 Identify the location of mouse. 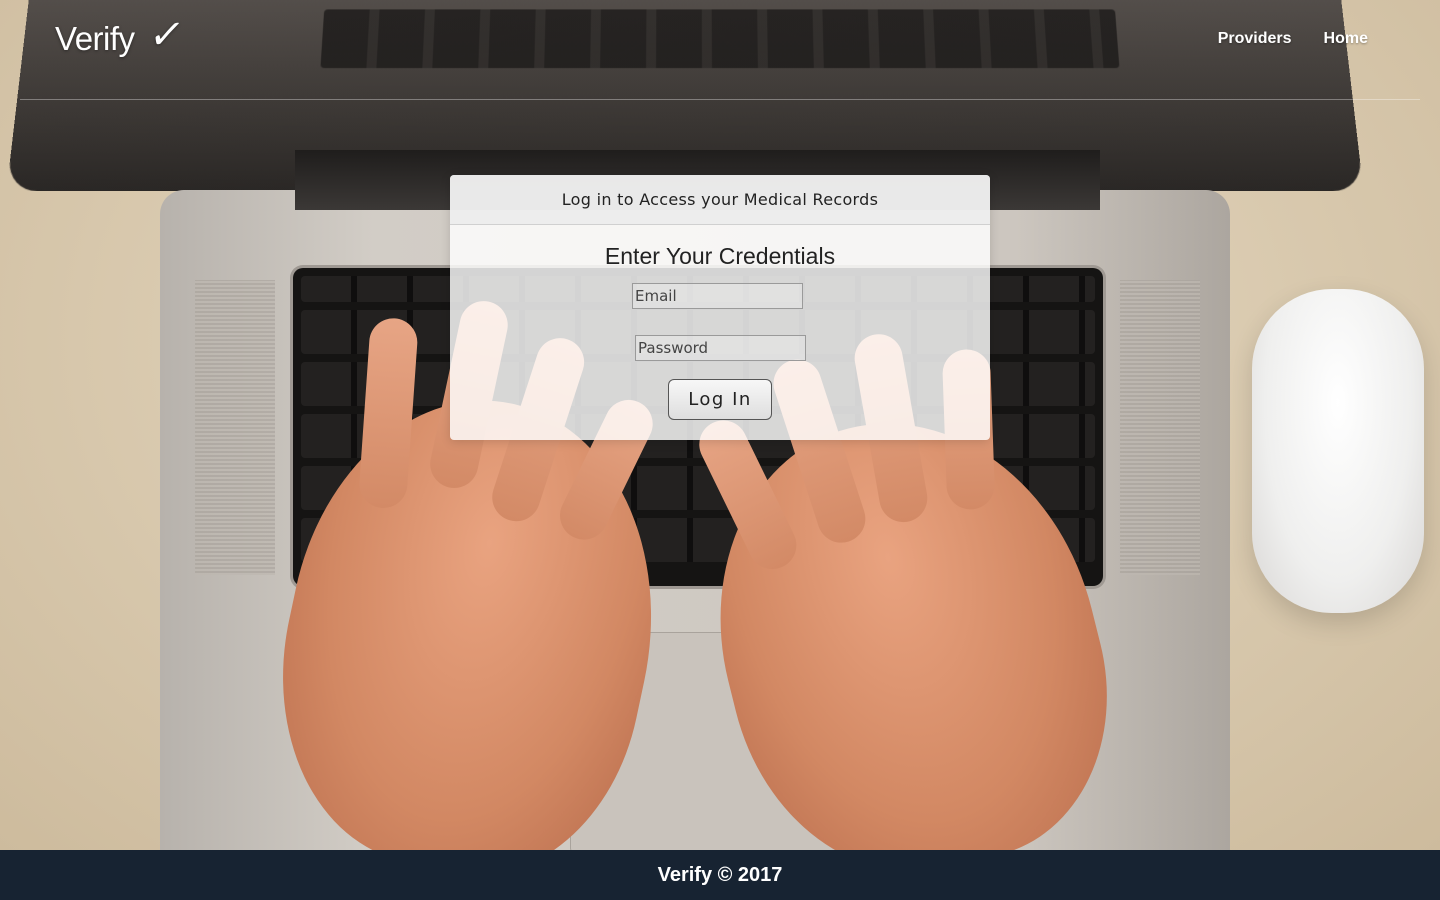
(1338, 451).